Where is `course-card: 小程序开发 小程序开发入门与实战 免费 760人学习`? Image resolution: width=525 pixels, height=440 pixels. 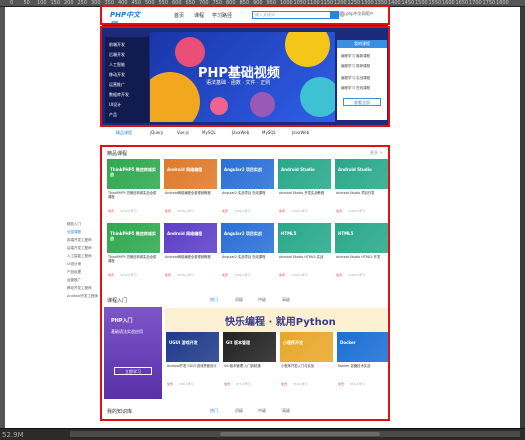
course-card: 小程序开发 小程序开发入门与实战 免费 760人学习 is located at coordinates (306, 362).